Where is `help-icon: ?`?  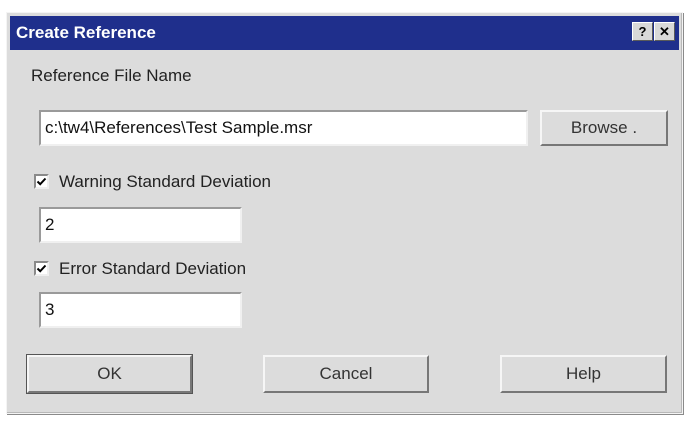
help-icon: ? is located at coordinates (642, 31).